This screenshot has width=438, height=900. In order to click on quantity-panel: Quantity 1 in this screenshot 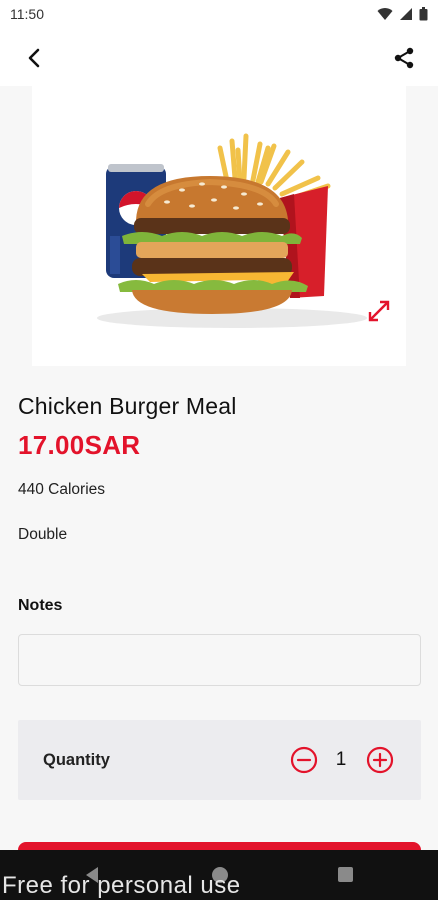, I will do `click(219, 760)`.